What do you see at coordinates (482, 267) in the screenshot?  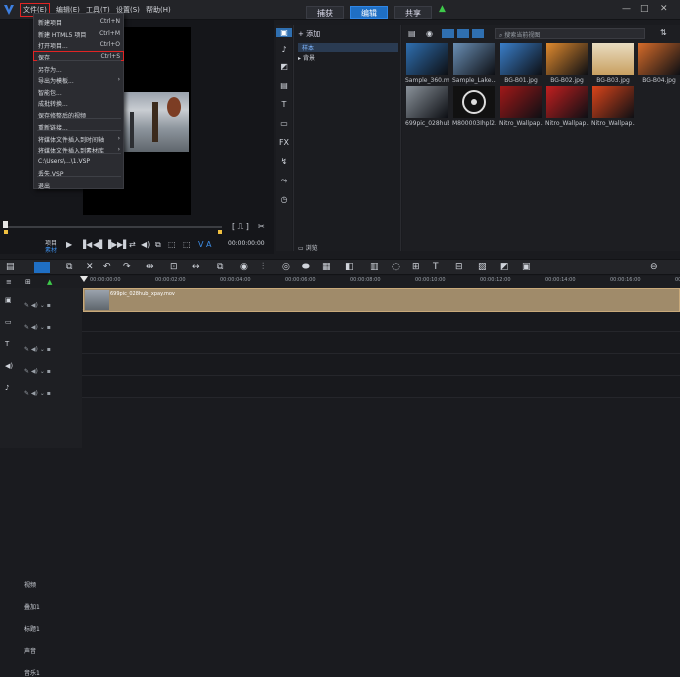 I see `speed-ramp-icon: ▨` at bounding box center [482, 267].